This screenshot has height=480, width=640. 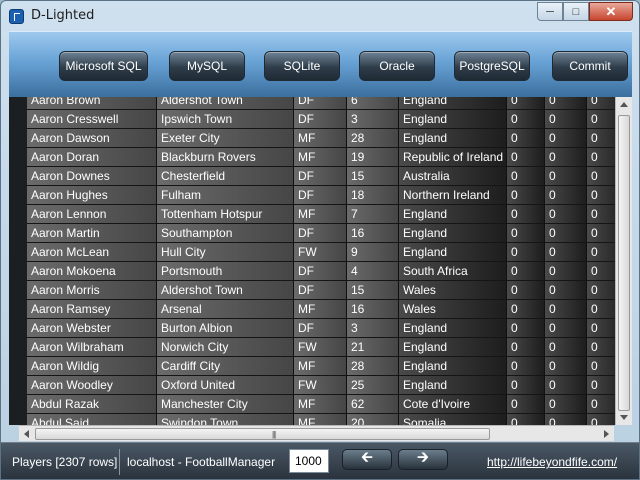 What do you see at coordinates (225, 309) in the screenshot?
I see `table-cell: Arsenal` at bounding box center [225, 309].